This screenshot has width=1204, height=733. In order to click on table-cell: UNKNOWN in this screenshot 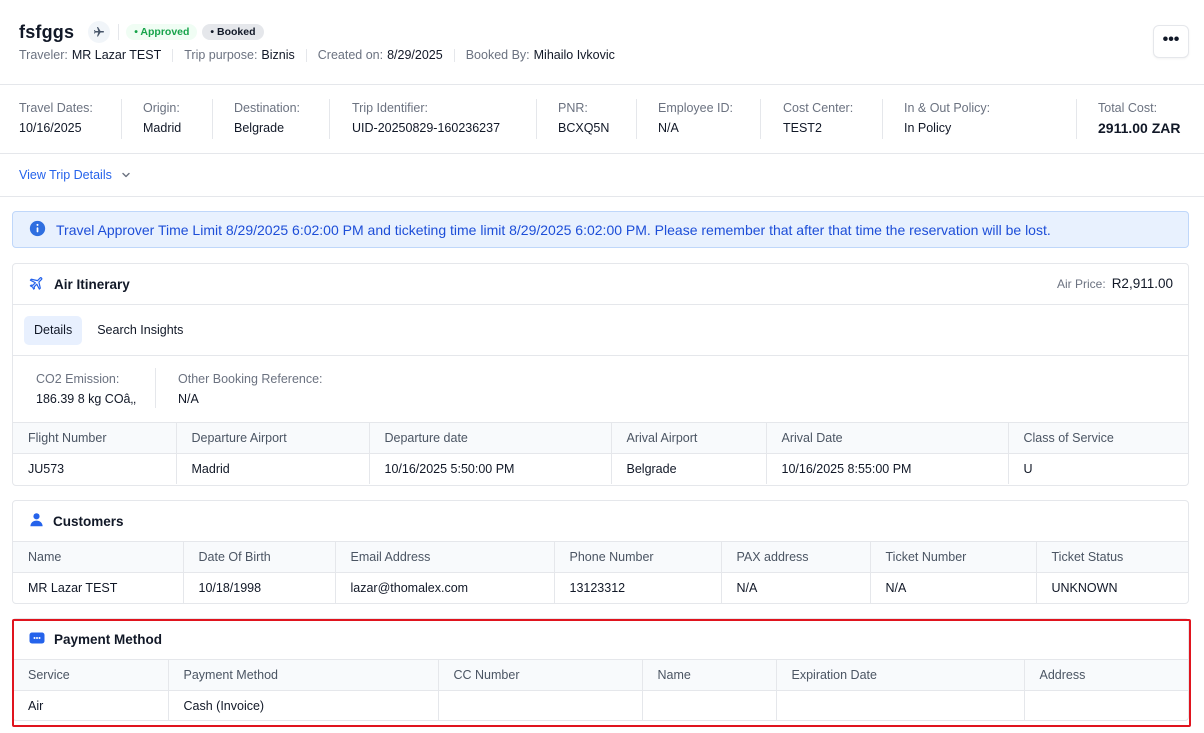, I will do `click(1112, 587)`.